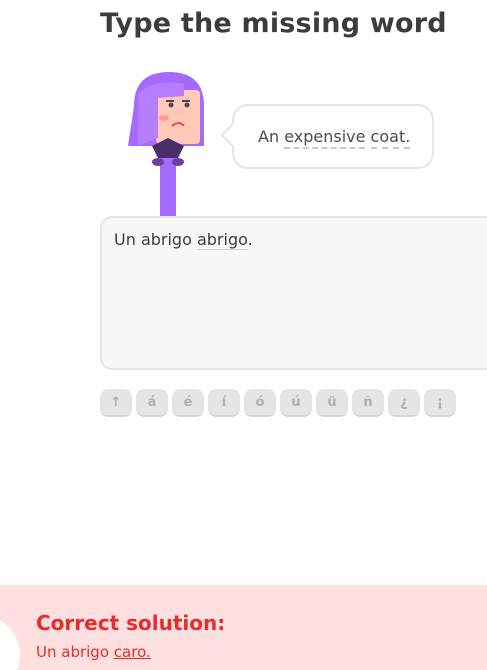 The width and height of the screenshot is (487, 670). Describe the element at coordinates (233, 135) in the screenshot. I see `speech-bubble-tail` at that location.